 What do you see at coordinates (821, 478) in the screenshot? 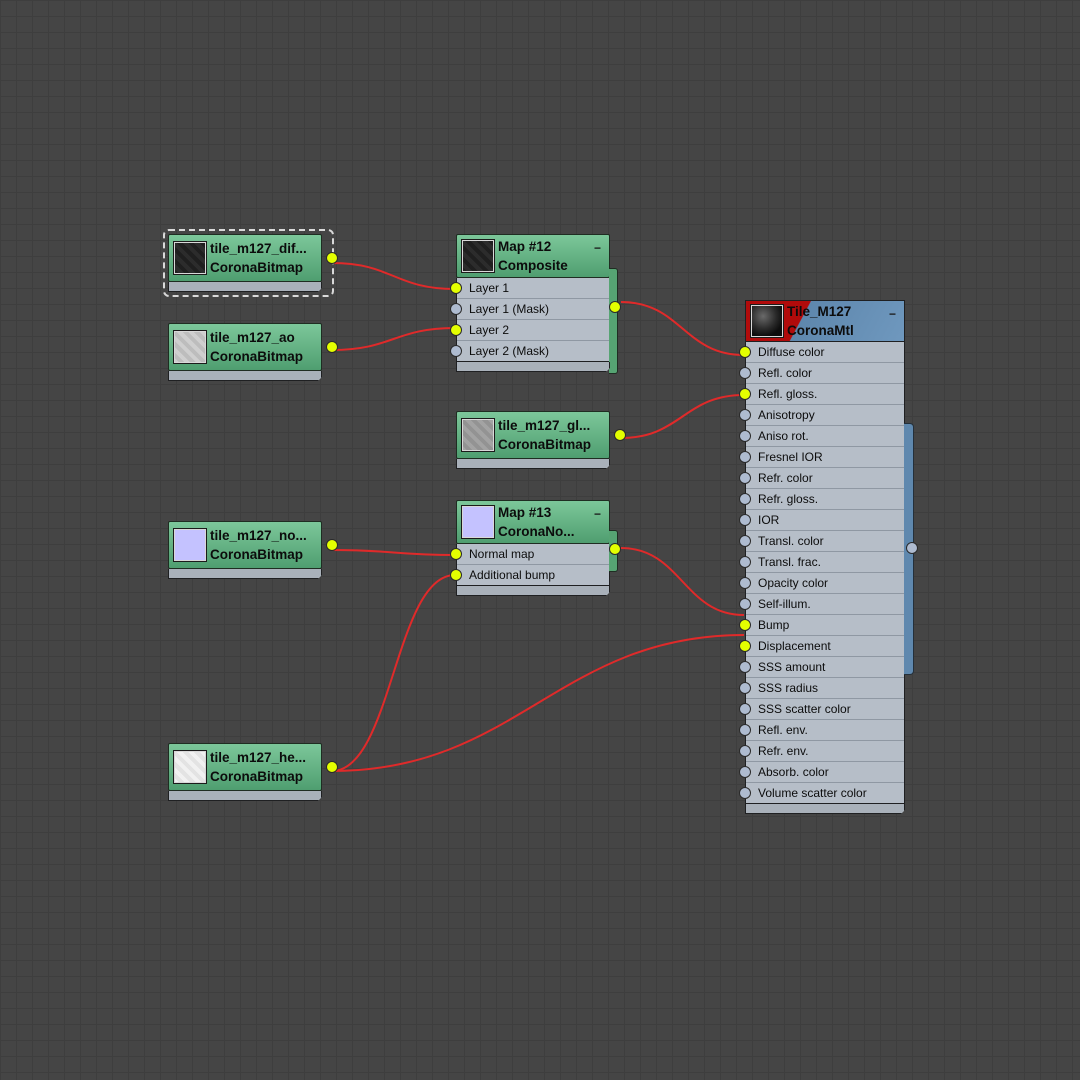
I see `slot-refr-color: Refr. color` at bounding box center [821, 478].